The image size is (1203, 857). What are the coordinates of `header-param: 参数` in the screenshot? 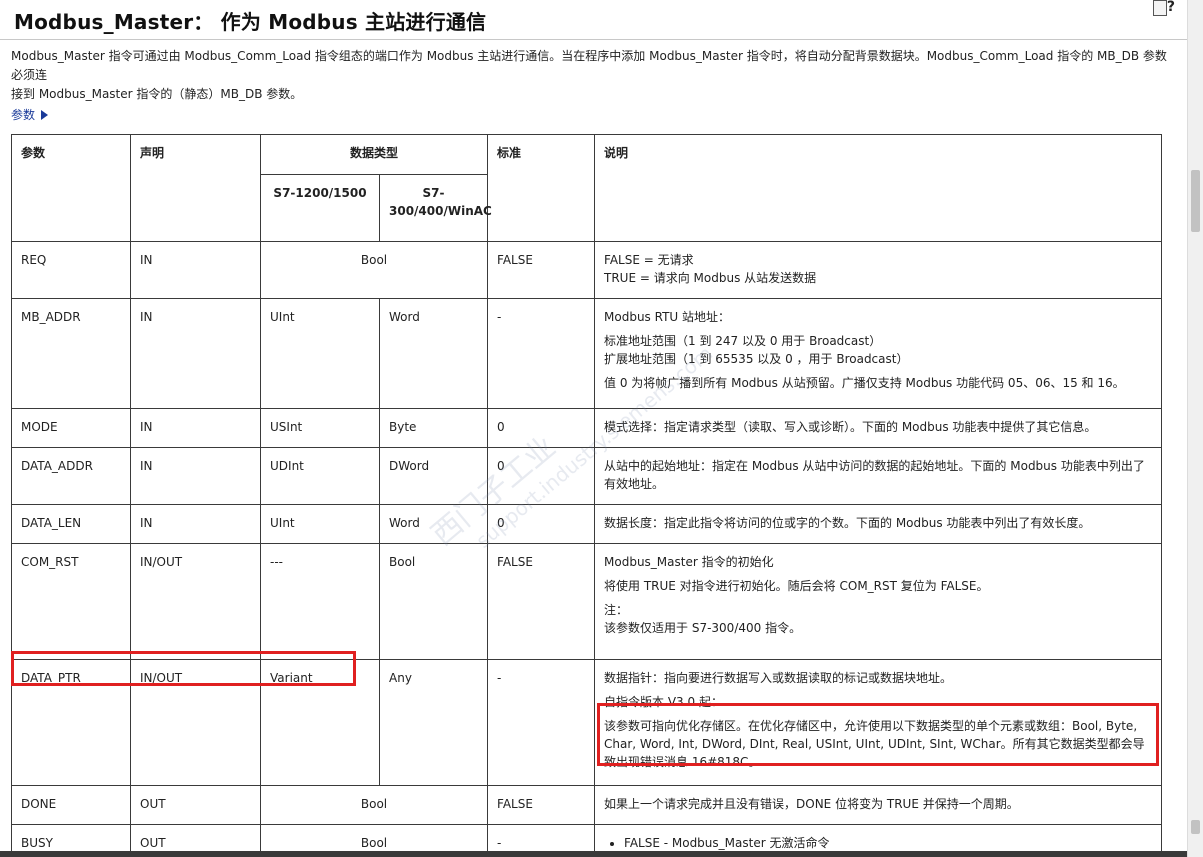 It's located at (71, 188).